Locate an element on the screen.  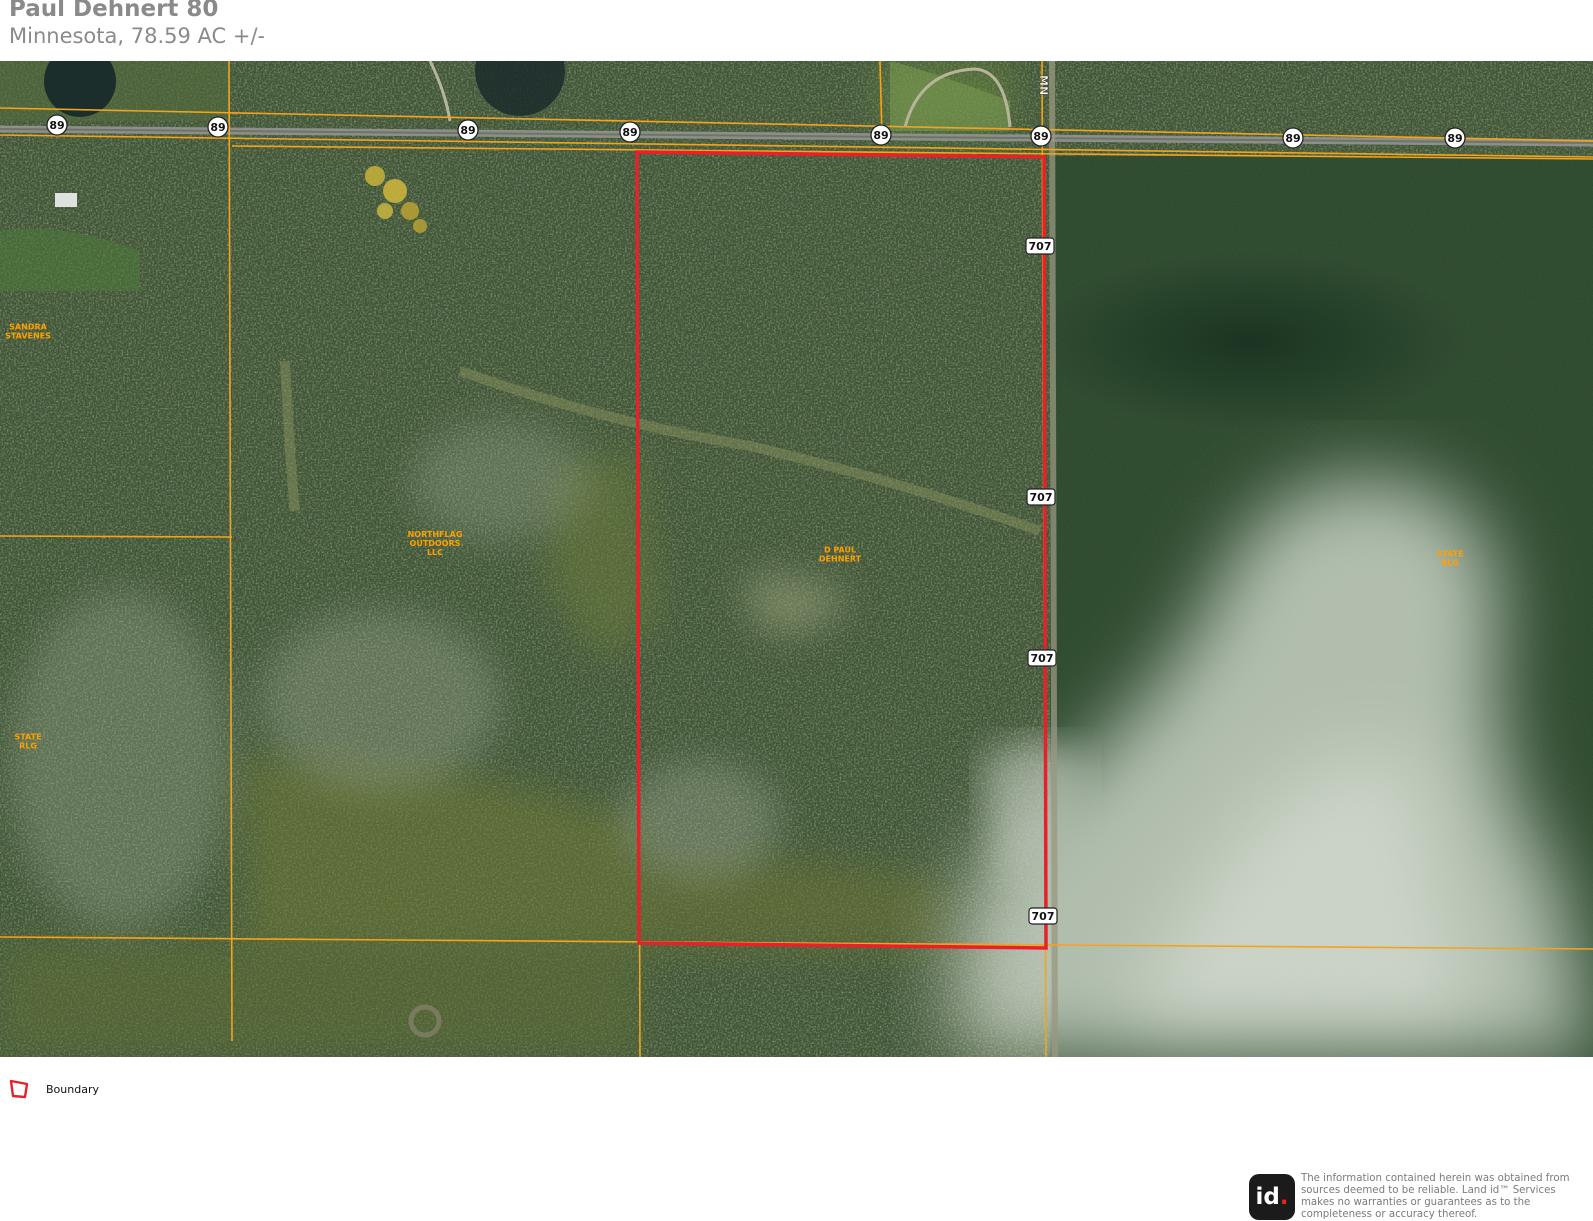
boundary-icon is located at coordinates (19, 1089).